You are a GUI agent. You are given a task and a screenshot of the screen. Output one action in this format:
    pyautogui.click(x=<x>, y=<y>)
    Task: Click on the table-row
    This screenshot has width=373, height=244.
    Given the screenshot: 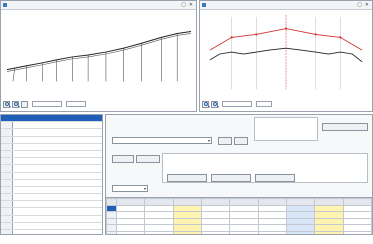 What is the action you would take?
    pyautogui.click(x=239, y=232)
    